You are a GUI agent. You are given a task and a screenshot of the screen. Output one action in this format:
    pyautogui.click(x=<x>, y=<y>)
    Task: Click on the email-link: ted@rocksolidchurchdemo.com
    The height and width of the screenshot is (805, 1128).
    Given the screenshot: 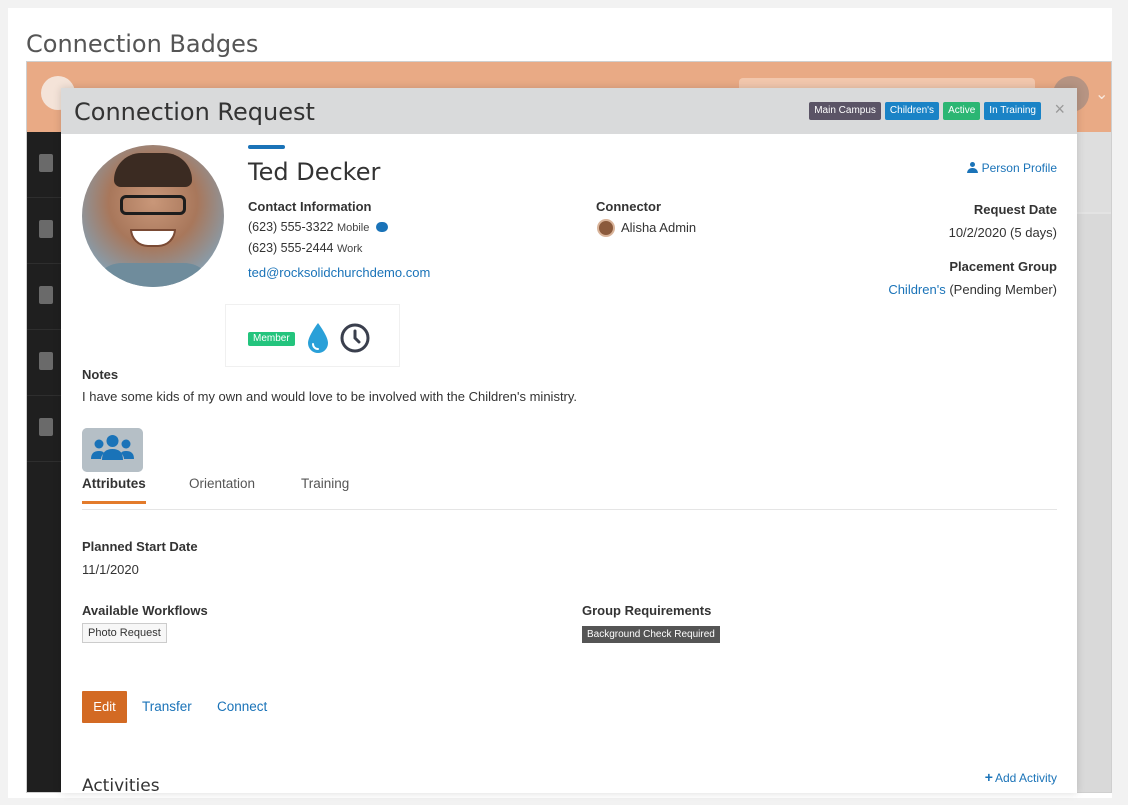 What is the action you would take?
    pyautogui.click(x=339, y=272)
    